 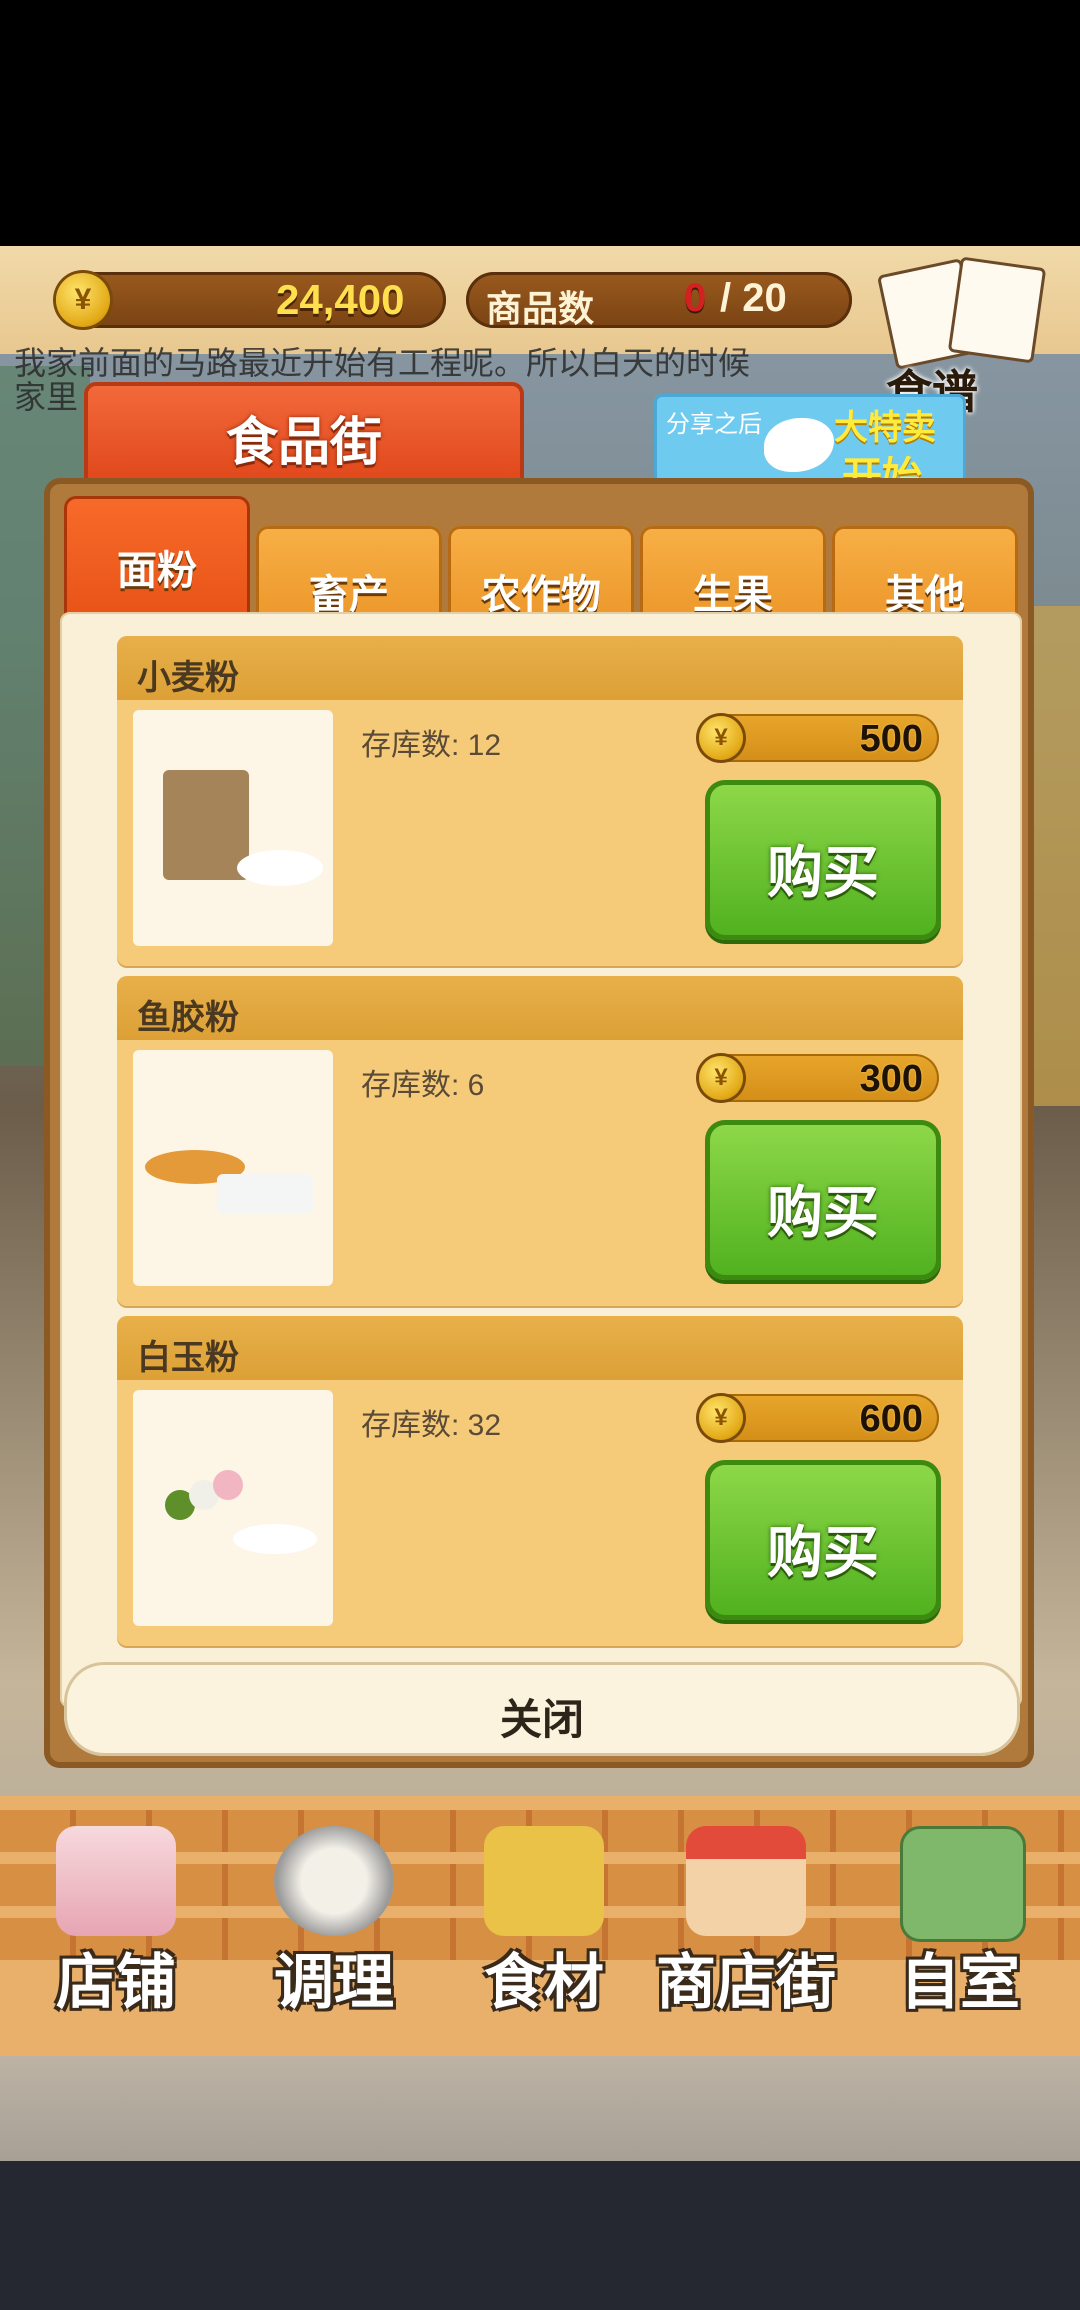 What do you see at coordinates (753, 298) in the screenshot?
I see `goods-count-max: / 20` at bounding box center [753, 298].